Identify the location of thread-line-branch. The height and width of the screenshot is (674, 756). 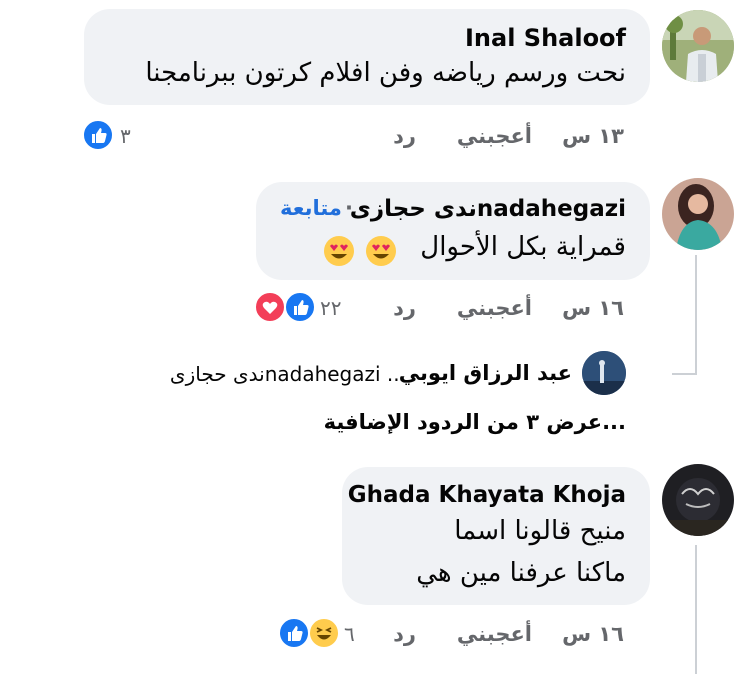
(684, 374).